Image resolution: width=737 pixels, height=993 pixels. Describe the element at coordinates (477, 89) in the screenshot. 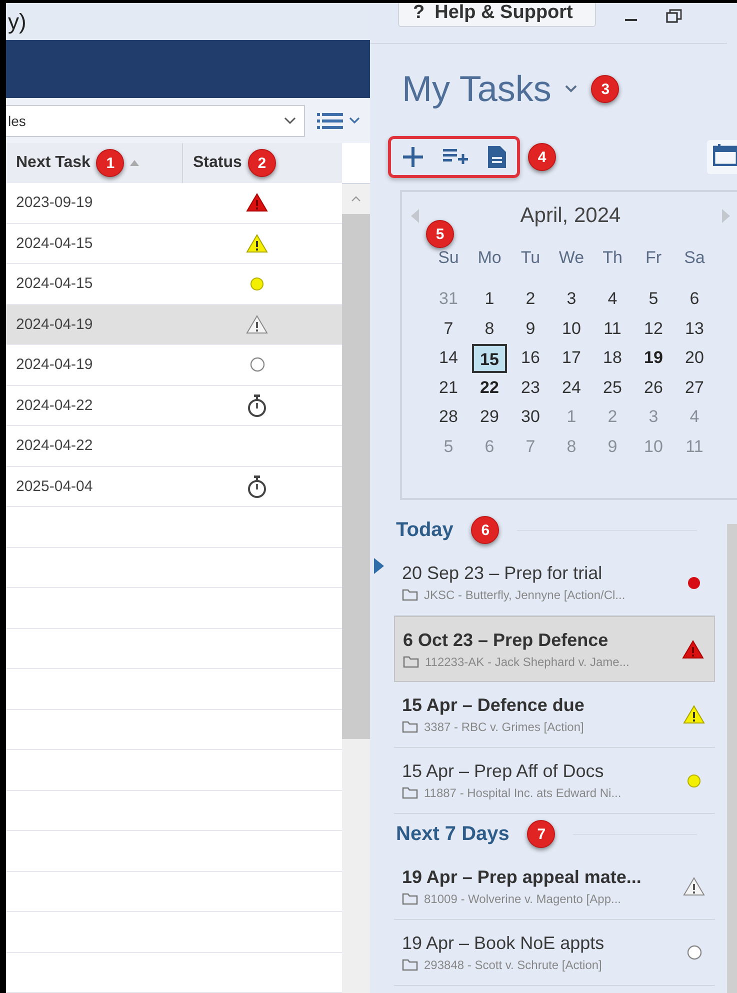

I see `panel-title: My Tasks` at that location.